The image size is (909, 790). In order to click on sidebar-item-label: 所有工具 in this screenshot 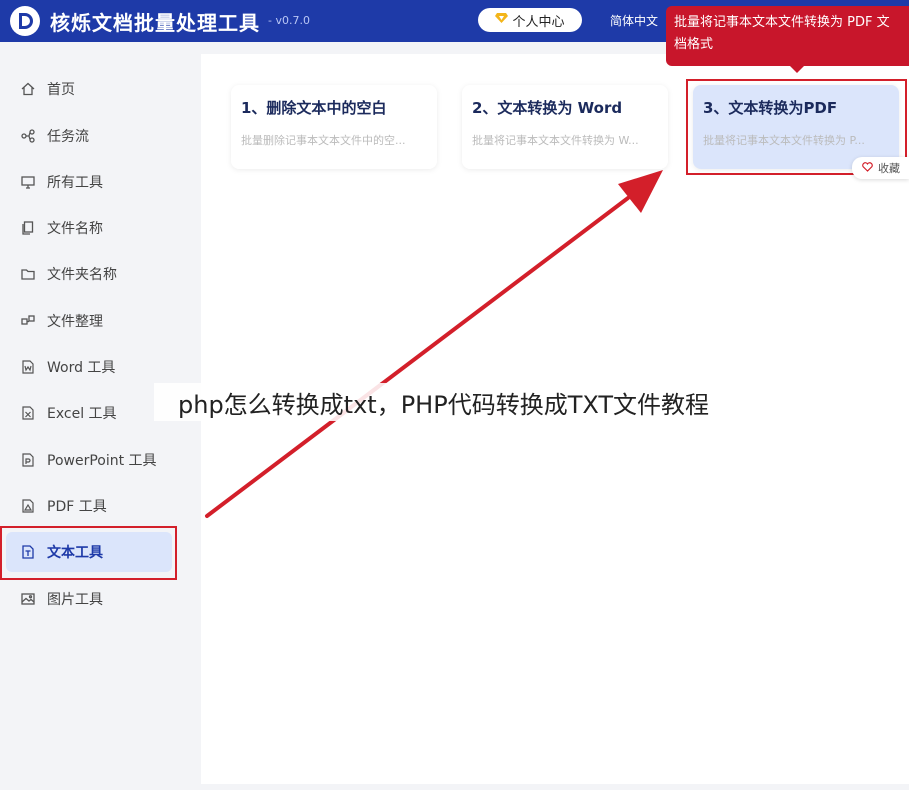, I will do `click(75, 183)`.